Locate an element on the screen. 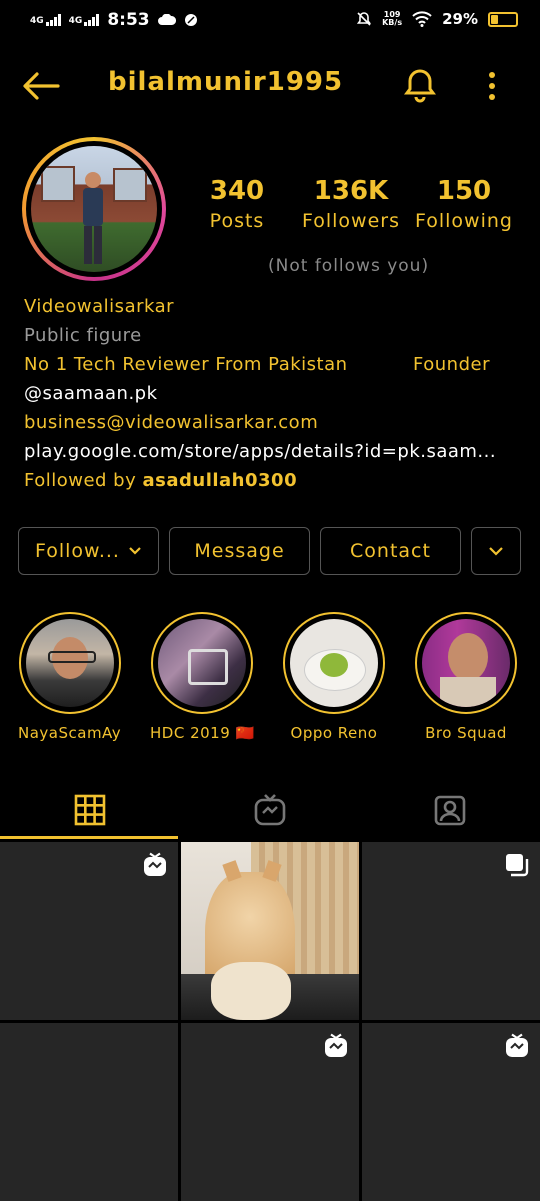  wifi-icon is located at coordinates (422, 19).